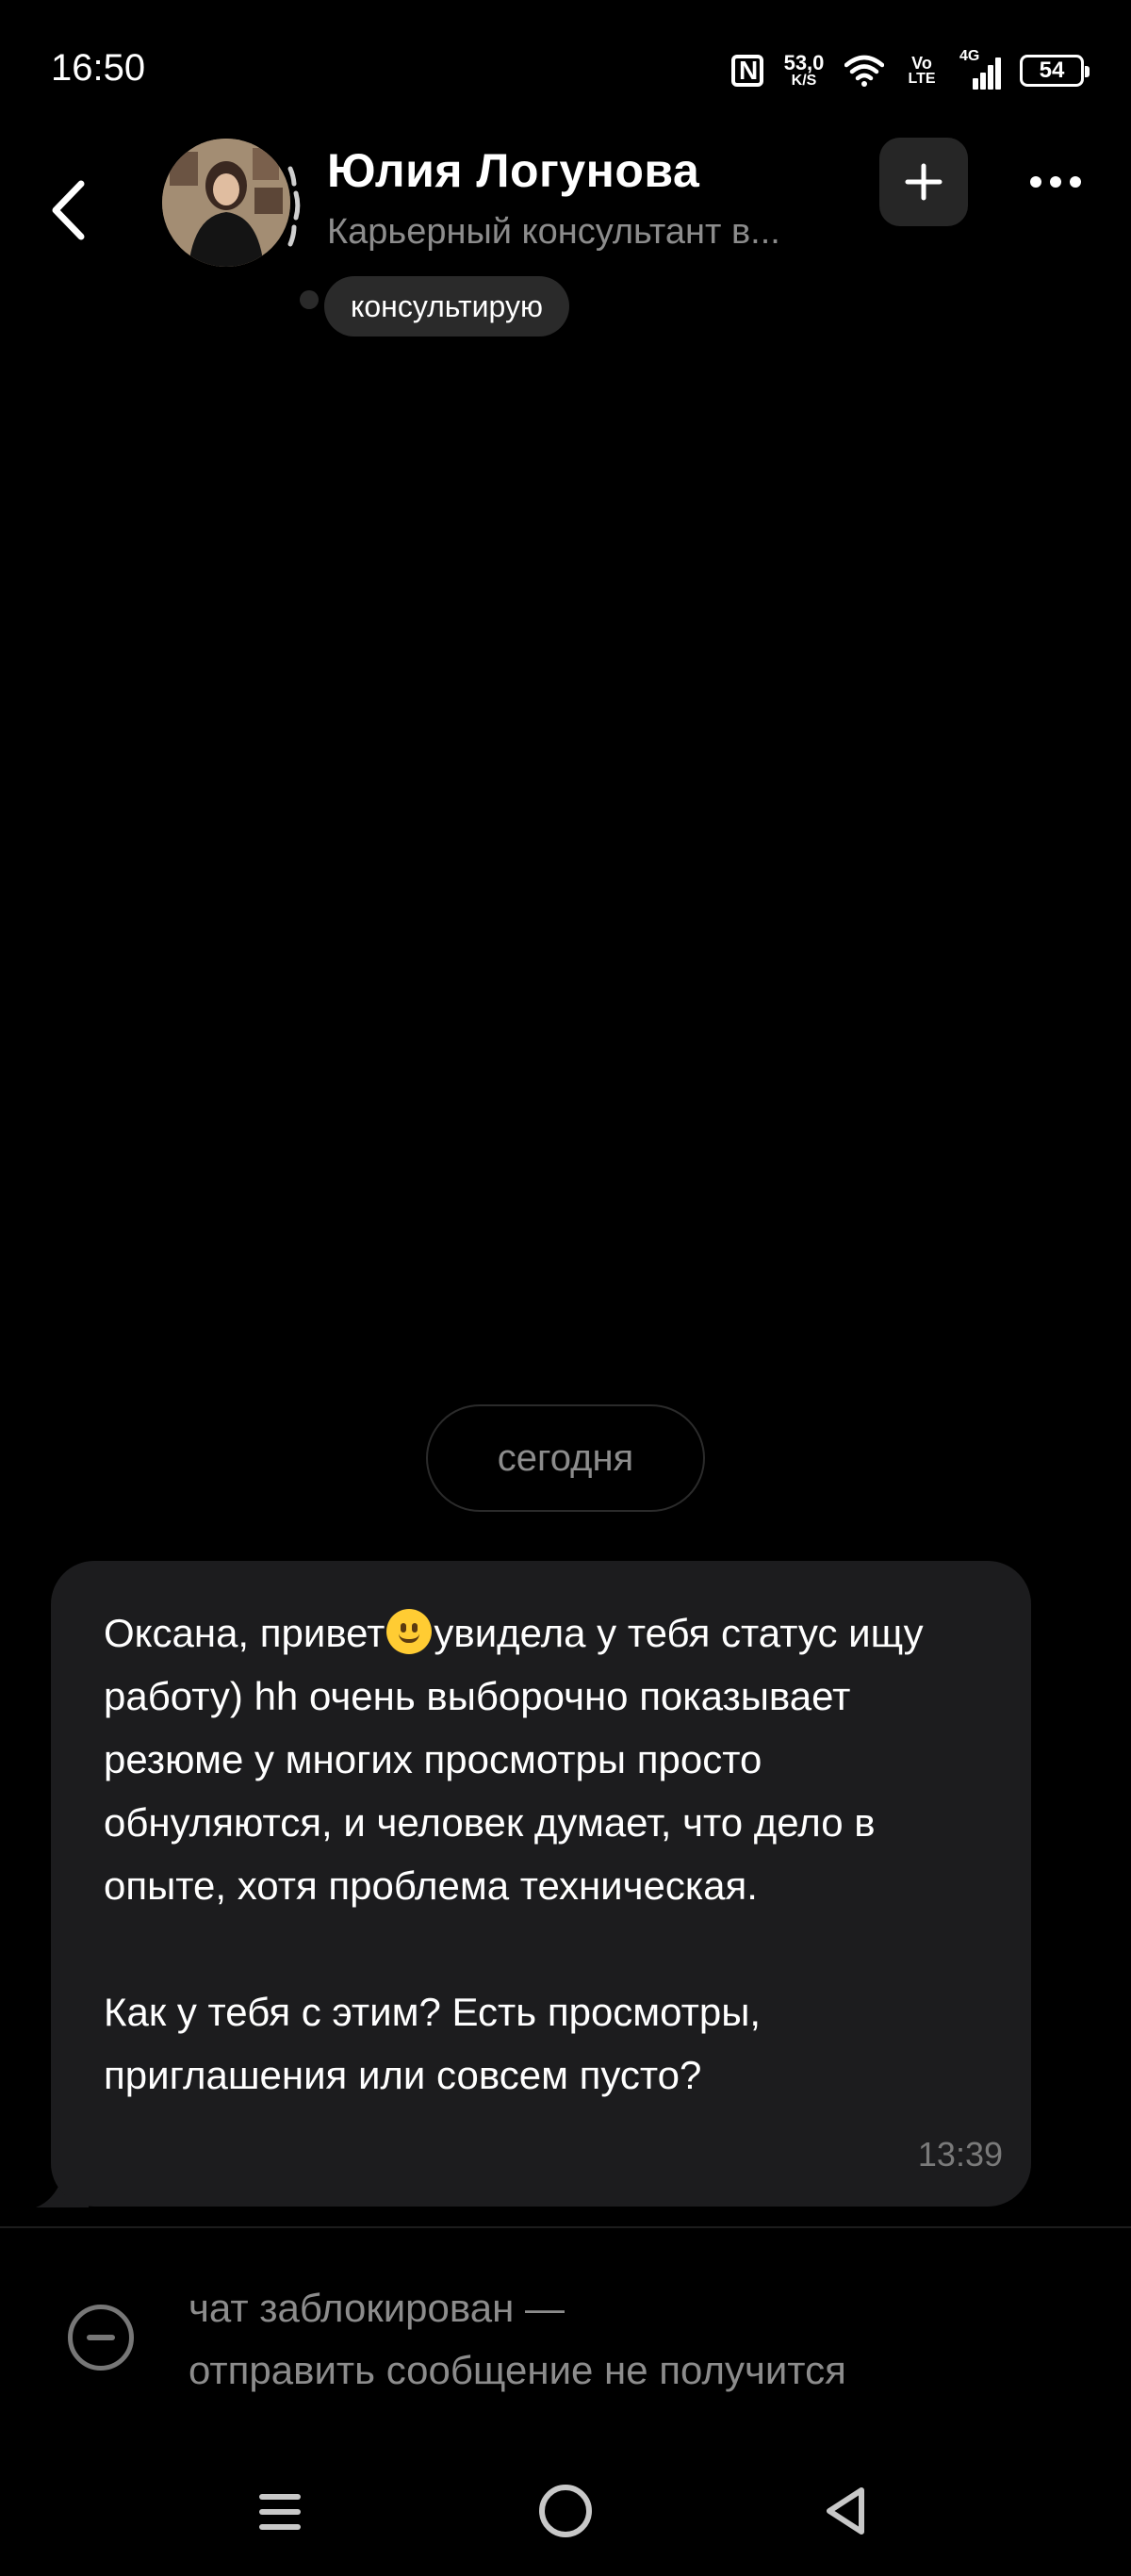 The width and height of the screenshot is (1131, 2576). I want to click on avatar, so click(226, 203).